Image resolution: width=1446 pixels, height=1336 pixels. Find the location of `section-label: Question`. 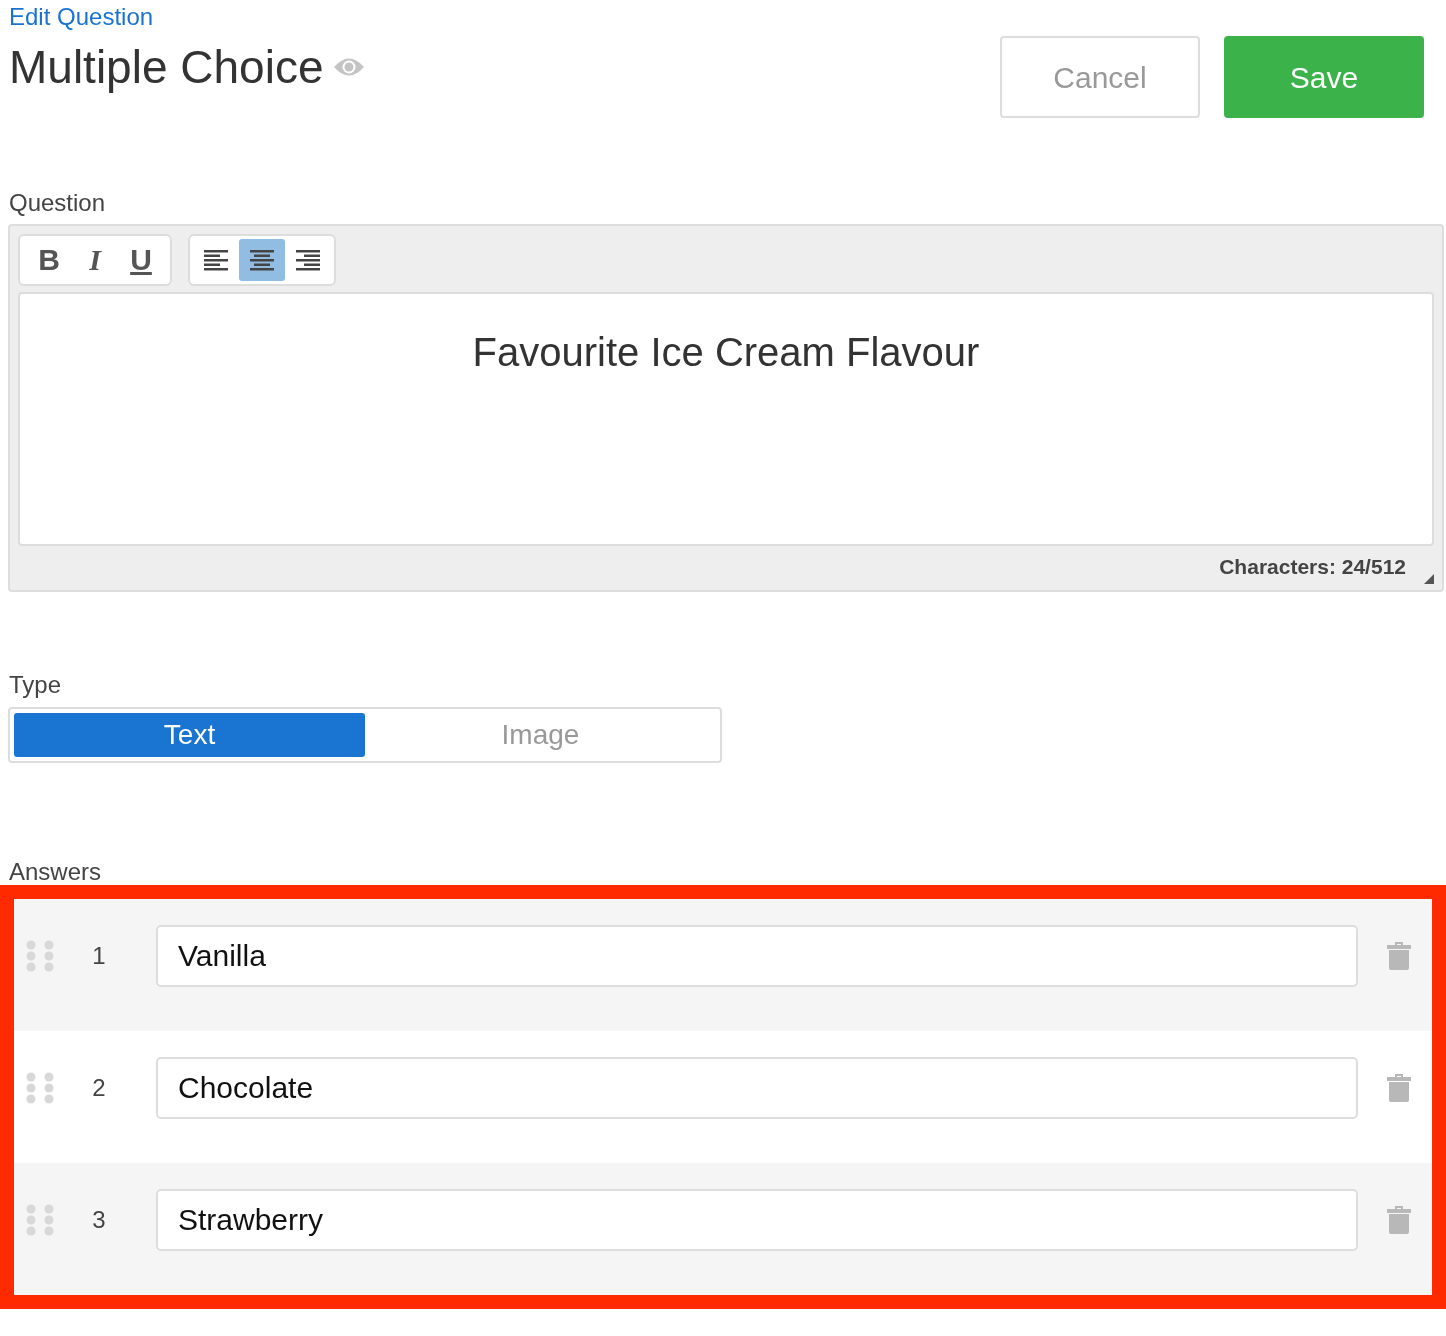

section-label: Question is located at coordinates (57, 203).